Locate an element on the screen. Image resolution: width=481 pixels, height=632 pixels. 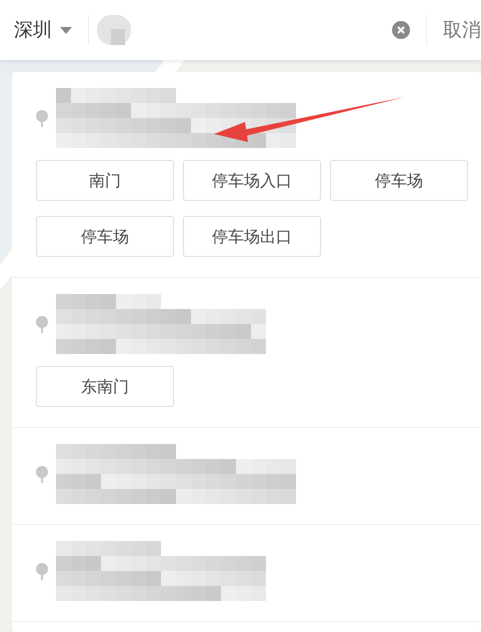
entrance-button: 停车场入口 is located at coordinates (252, 180).